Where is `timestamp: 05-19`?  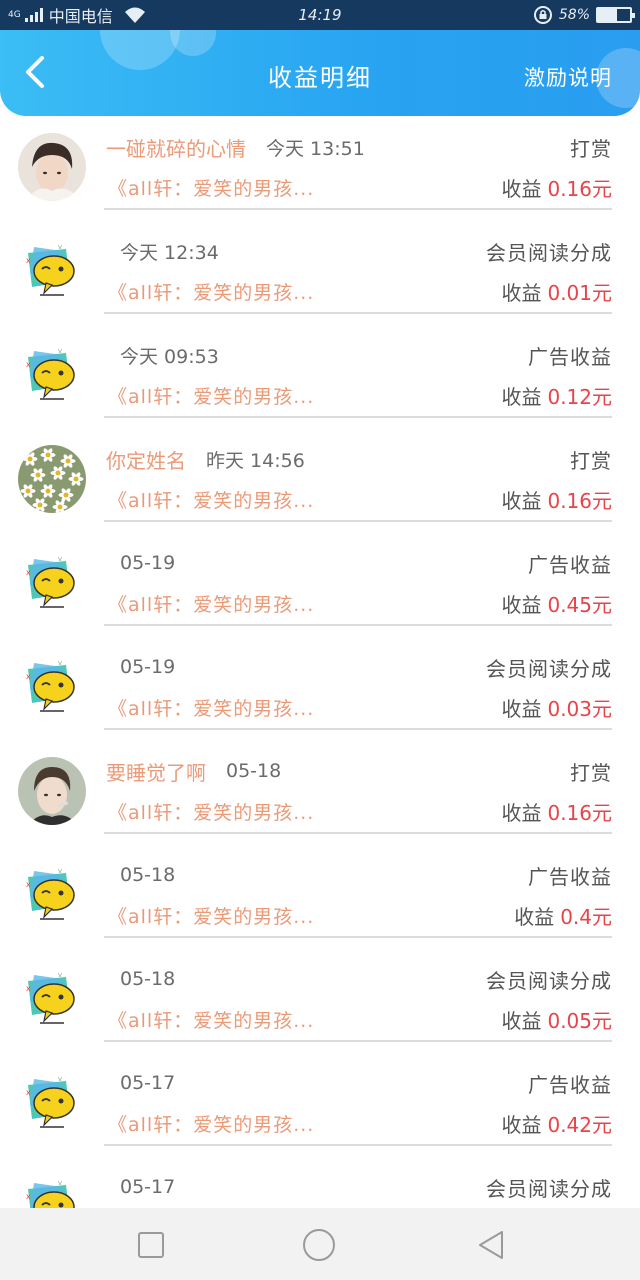
timestamp: 05-19 is located at coordinates (148, 667).